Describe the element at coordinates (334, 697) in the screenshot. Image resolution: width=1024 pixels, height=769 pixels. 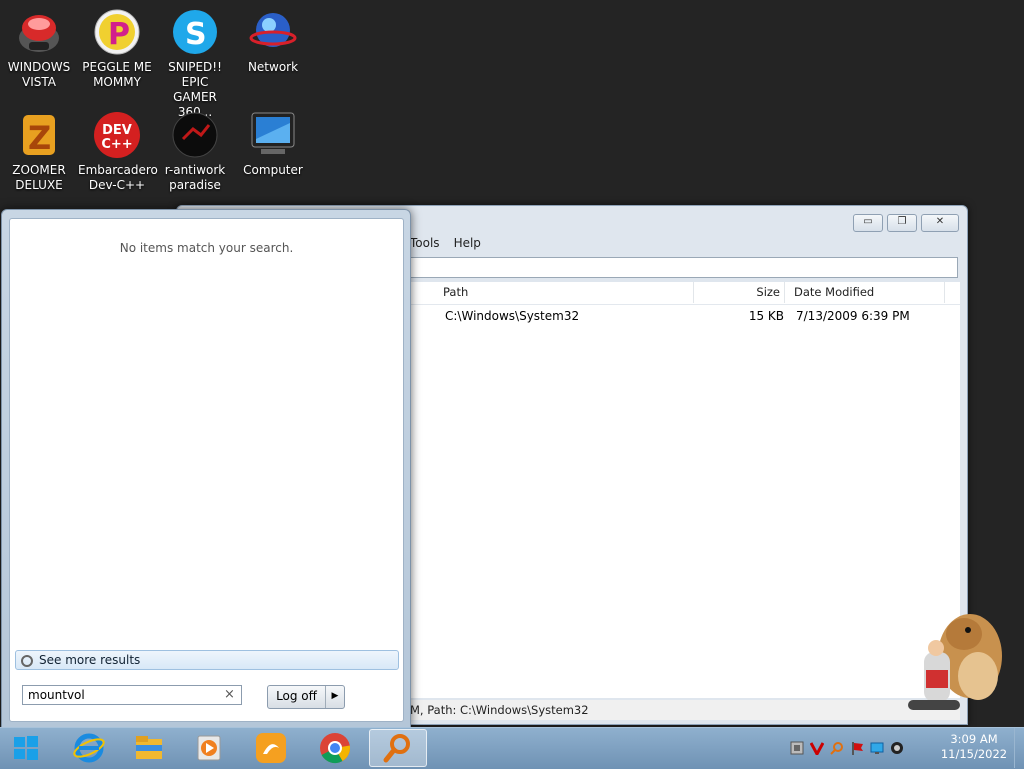
I see `shutdown-options-arrow-icon: ▶` at that location.